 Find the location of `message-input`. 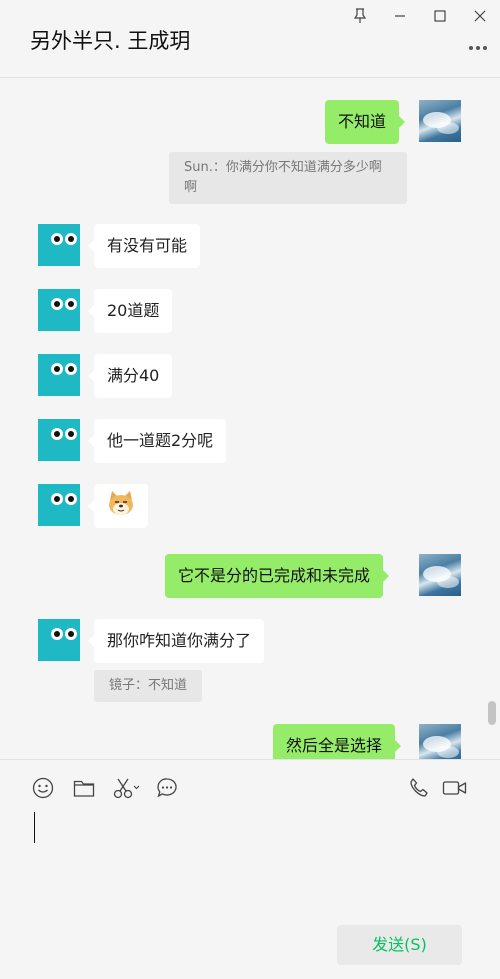

message-input is located at coordinates (250, 860).